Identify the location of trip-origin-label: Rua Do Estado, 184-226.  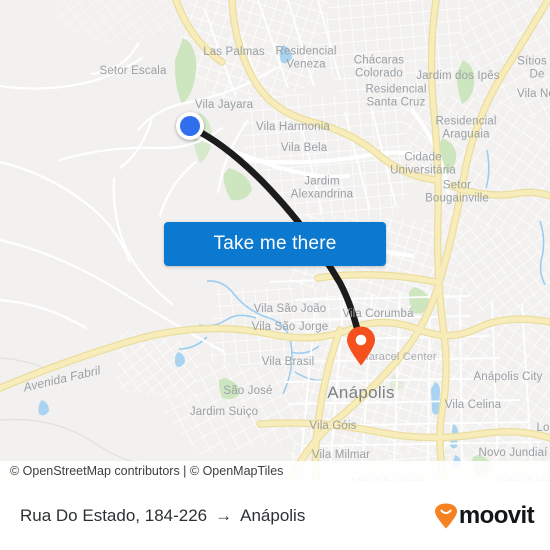
(114, 515).